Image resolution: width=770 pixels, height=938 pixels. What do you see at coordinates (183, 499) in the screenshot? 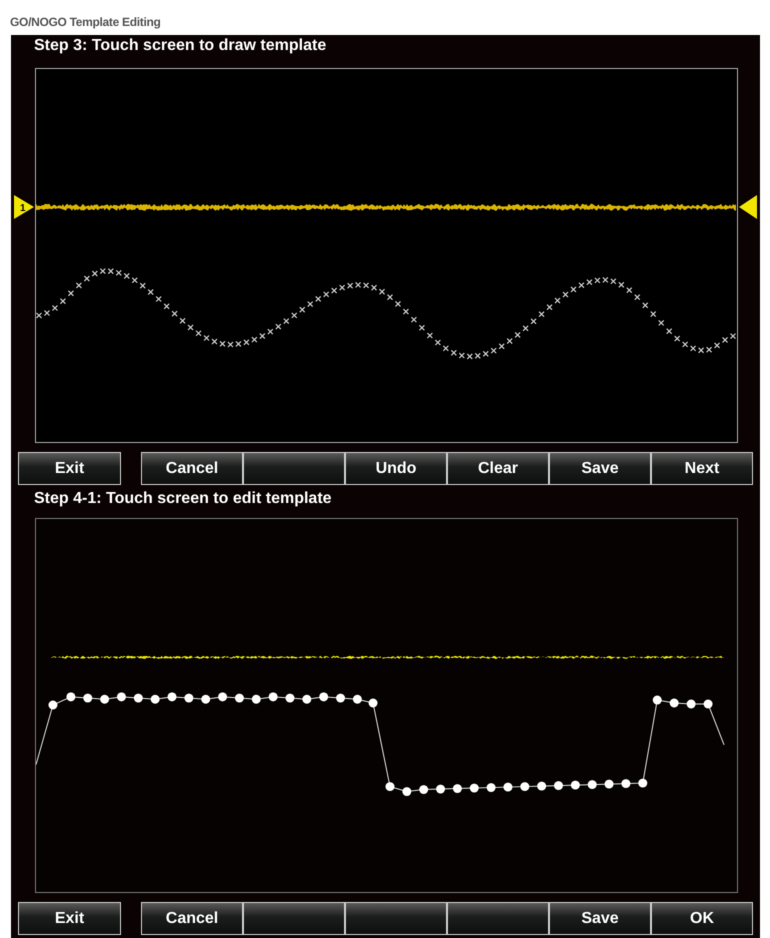
I see `step-heading: Step 4-1: Touch screen to edit template` at bounding box center [183, 499].